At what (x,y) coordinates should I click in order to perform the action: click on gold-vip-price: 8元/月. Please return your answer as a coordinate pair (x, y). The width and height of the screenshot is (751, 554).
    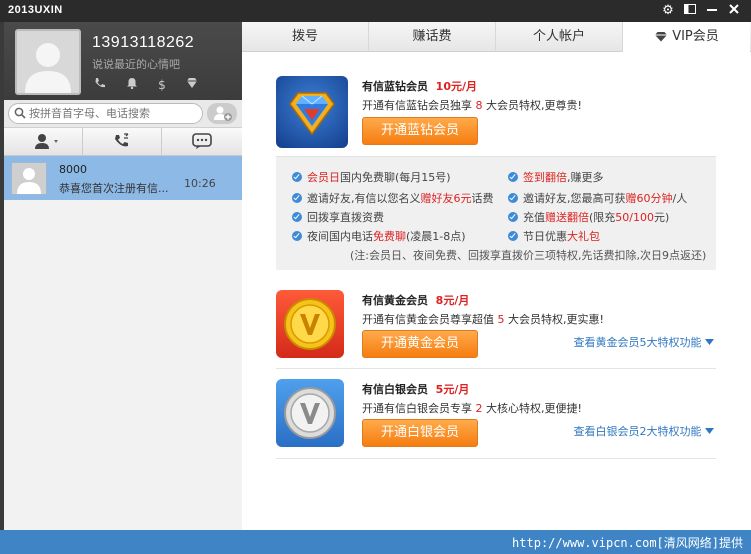
    Looking at the image, I should click on (452, 300).